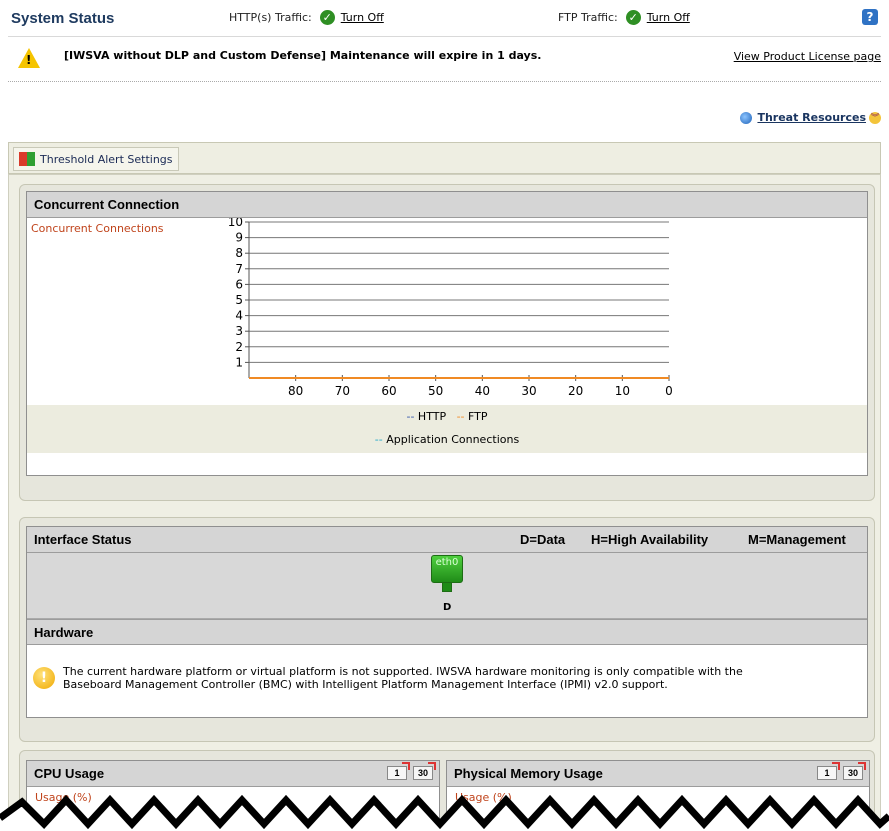 The height and width of the screenshot is (831, 889). I want to click on ftp-traffic-label: FTP Traffic:, so click(588, 17).